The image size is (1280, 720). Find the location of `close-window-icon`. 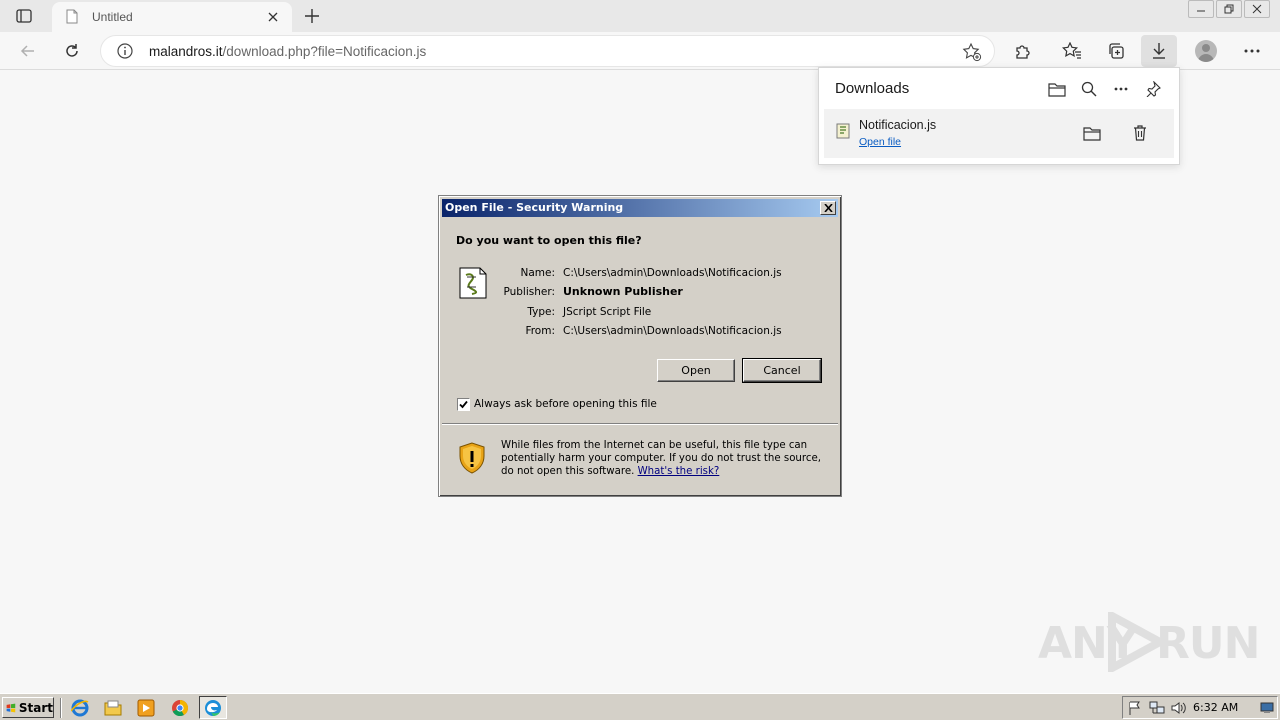

close-window-icon is located at coordinates (1257, 9).